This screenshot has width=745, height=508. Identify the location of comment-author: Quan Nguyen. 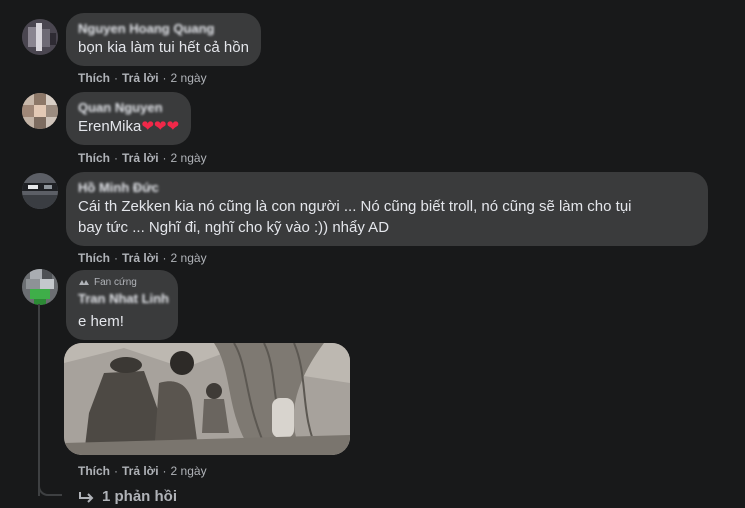
(128, 108).